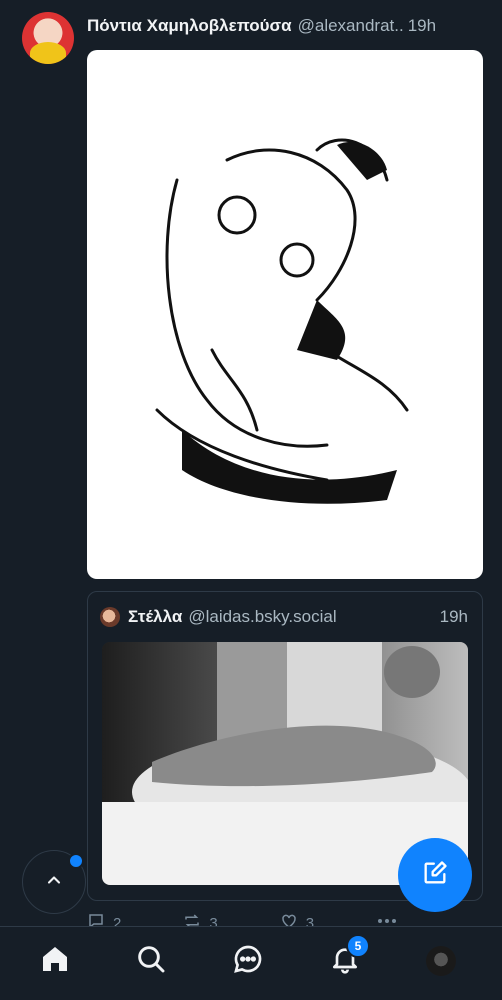 This screenshot has width=502, height=1000. I want to click on post-author-name: Πόντια Χαμηλοβλεπούσα, so click(189, 26).